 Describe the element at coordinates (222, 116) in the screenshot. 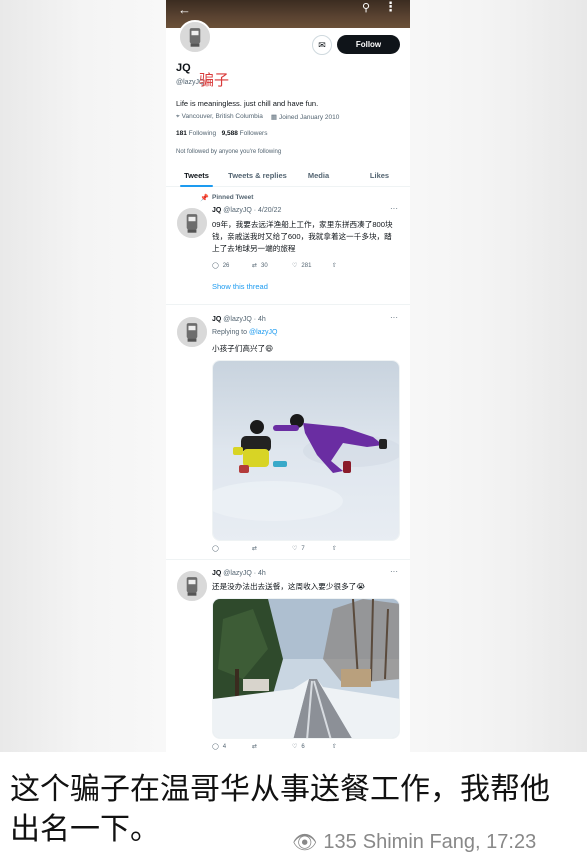

I see `profile-location: Vancouver, British Columbia` at that location.